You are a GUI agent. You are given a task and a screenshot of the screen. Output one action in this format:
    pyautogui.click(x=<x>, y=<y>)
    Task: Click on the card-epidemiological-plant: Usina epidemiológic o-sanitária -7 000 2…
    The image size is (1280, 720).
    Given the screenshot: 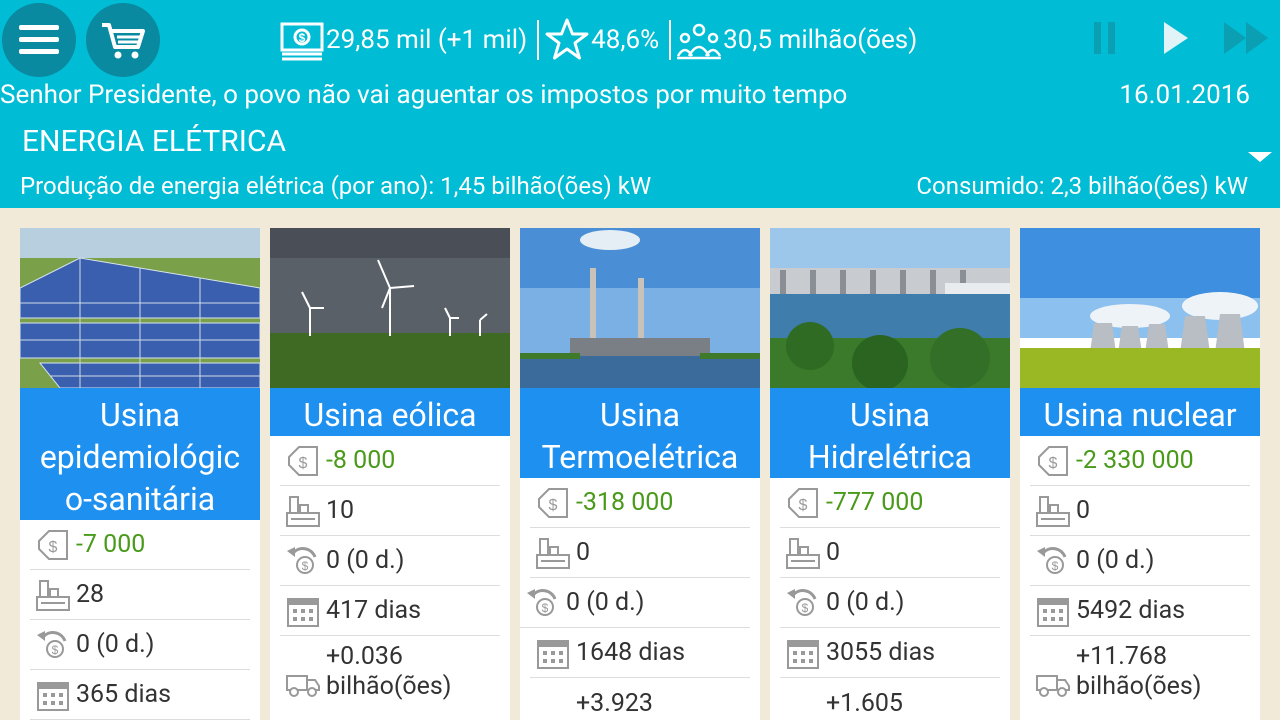 What is the action you would take?
    pyautogui.click(x=140, y=474)
    